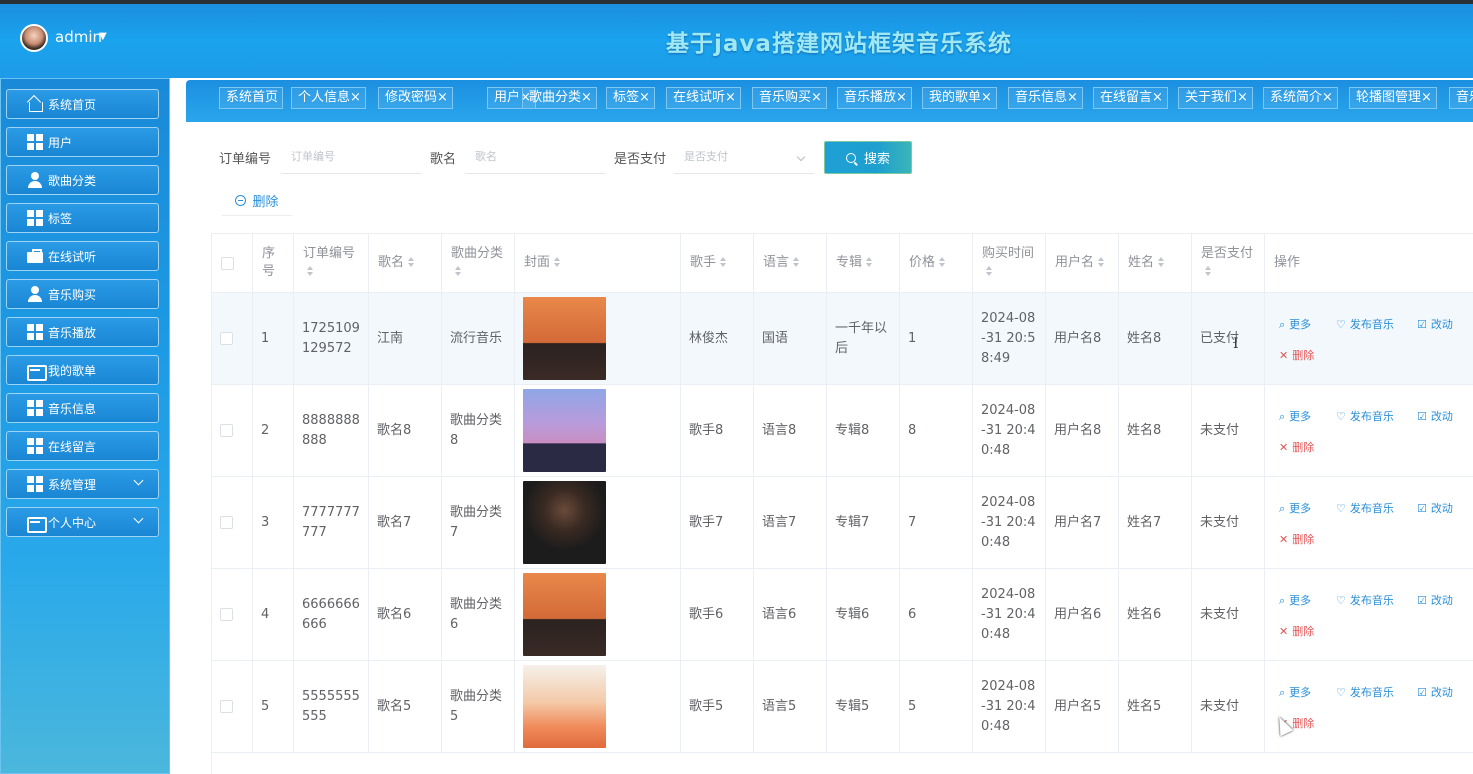  What do you see at coordinates (630, 98) in the screenshot?
I see `tab-5: 标签×` at bounding box center [630, 98].